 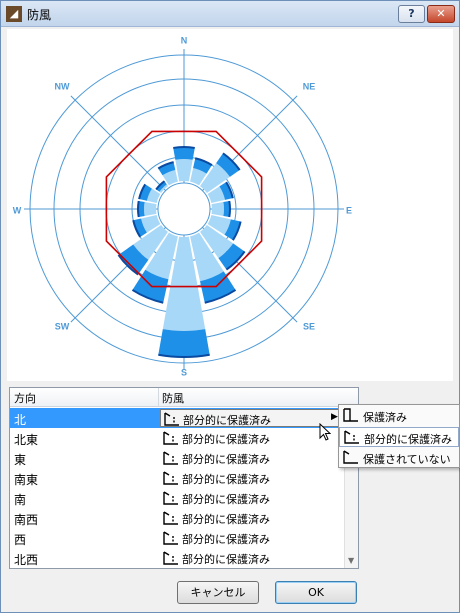 I want to click on menu-item-label: 部分的に保護済み, so click(x=408, y=439).